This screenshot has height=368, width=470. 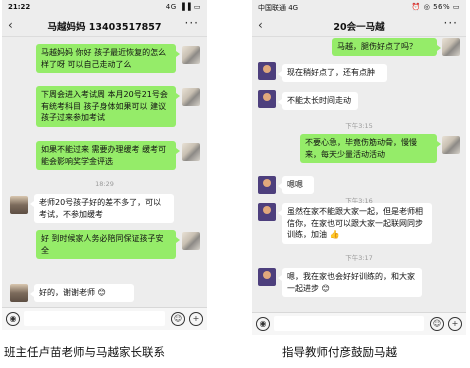 I want to click on chat-header: ‹ 20会一马越 ···, so click(x=359, y=25).